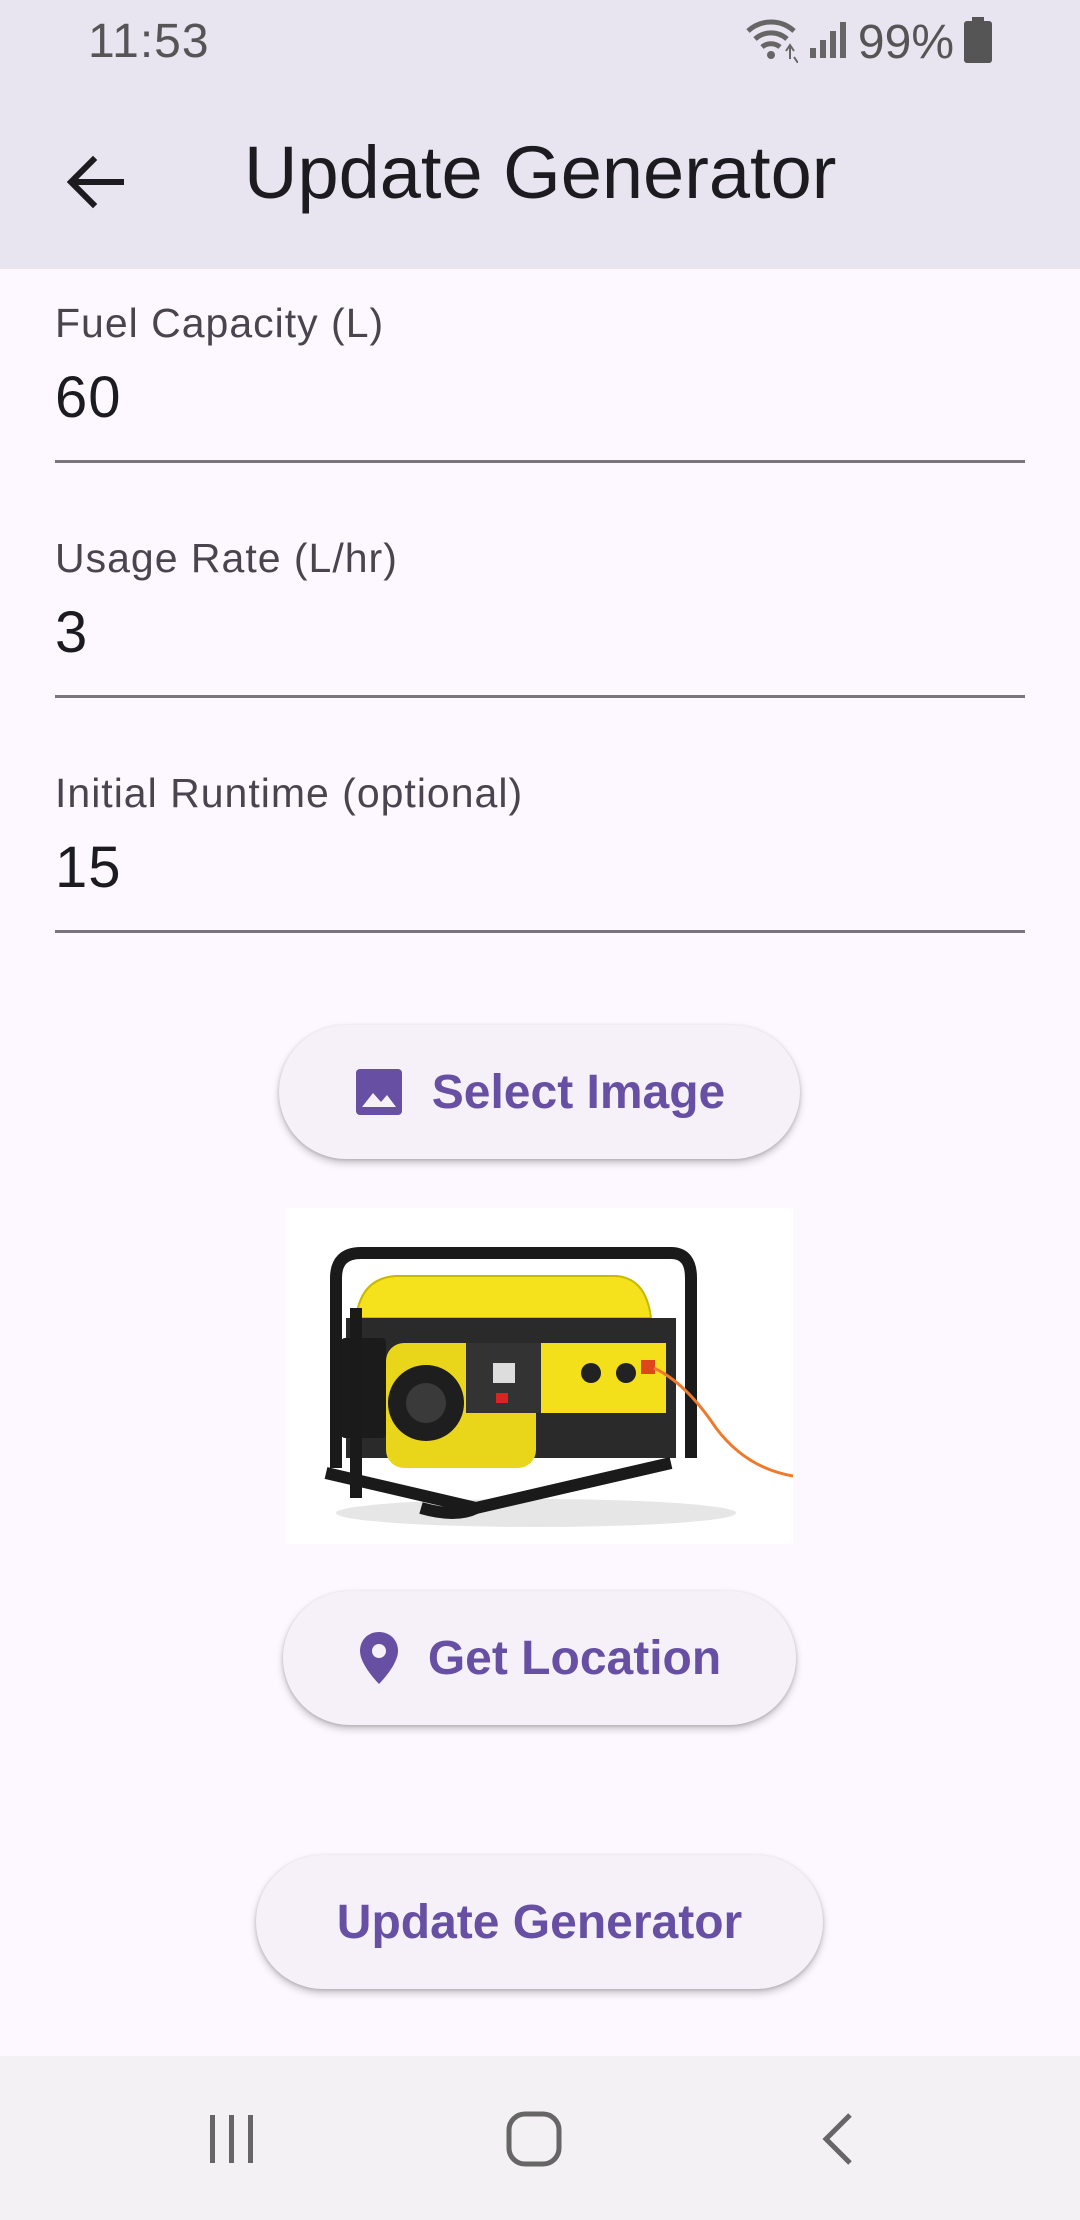 The height and width of the screenshot is (2220, 1080). I want to click on home-icon, so click(534, 2141).